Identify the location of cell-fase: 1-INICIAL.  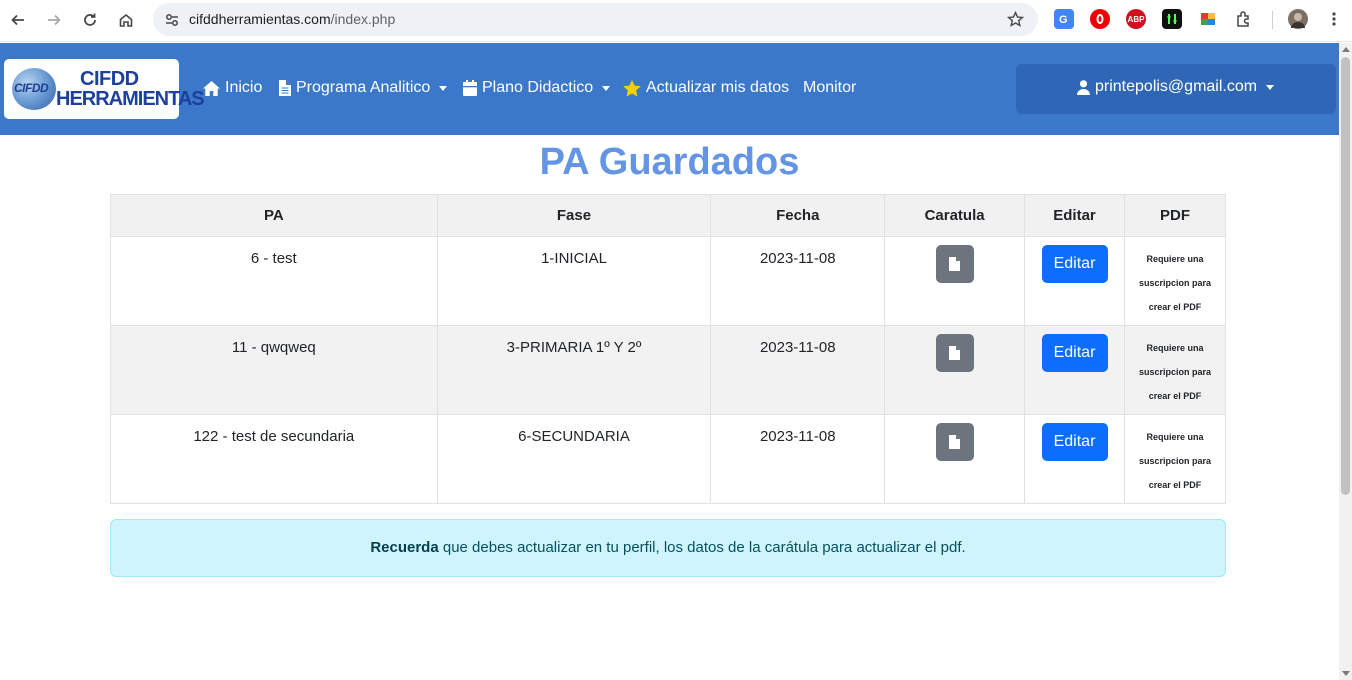
(574, 281).